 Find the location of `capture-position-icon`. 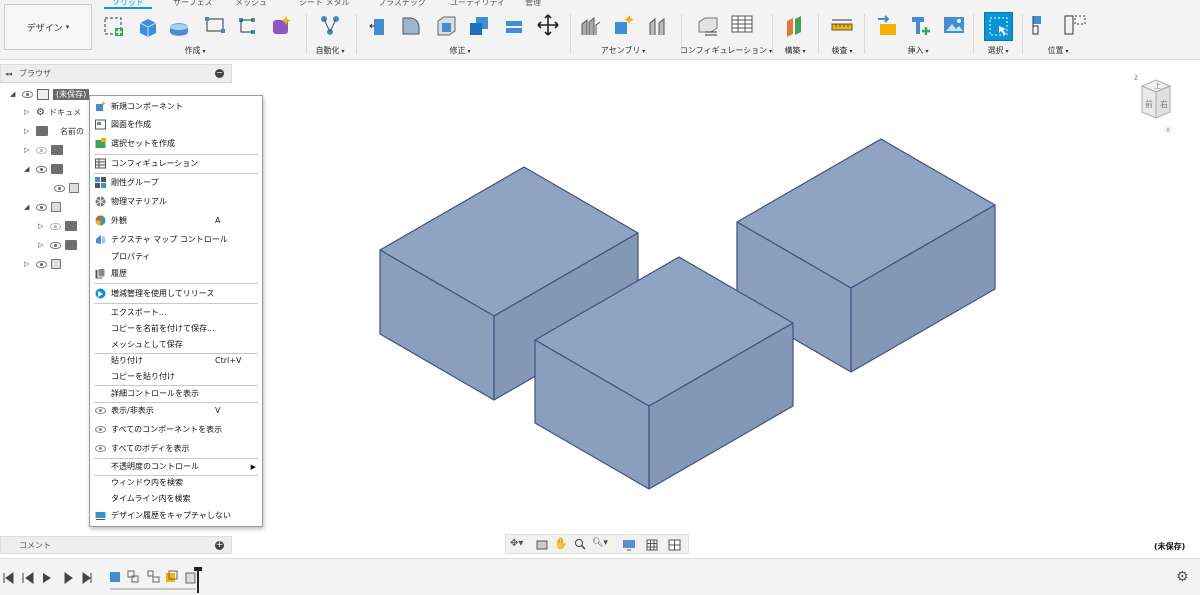

capture-position-icon is located at coordinates (1076, 25).